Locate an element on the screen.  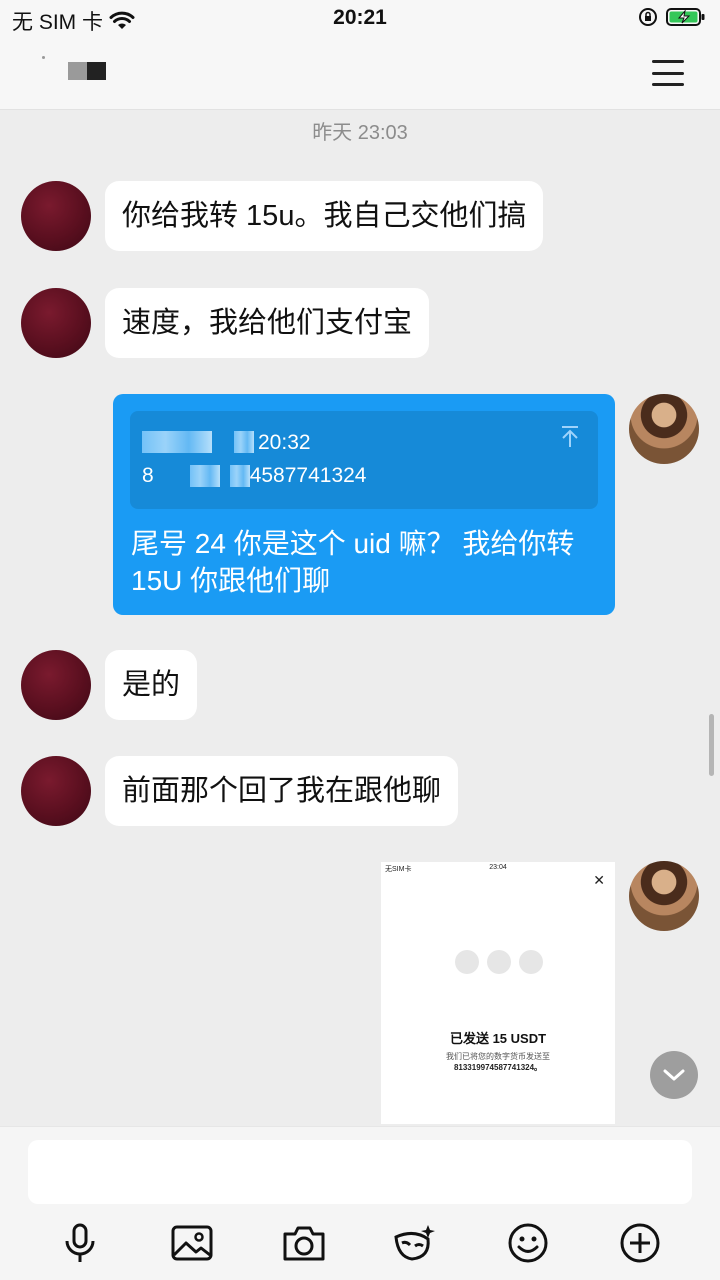
status-icons is located at coordinates (672, 17).